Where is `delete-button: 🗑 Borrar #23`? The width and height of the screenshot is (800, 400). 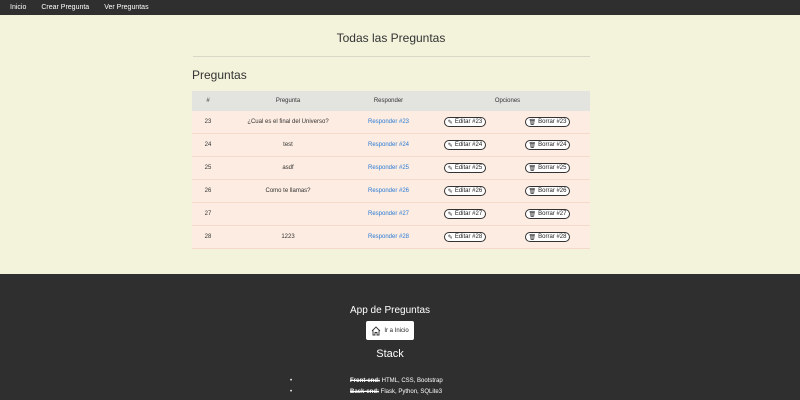 delete-button: 🗑 Borrar #23 is located at coordinates (547, 122).